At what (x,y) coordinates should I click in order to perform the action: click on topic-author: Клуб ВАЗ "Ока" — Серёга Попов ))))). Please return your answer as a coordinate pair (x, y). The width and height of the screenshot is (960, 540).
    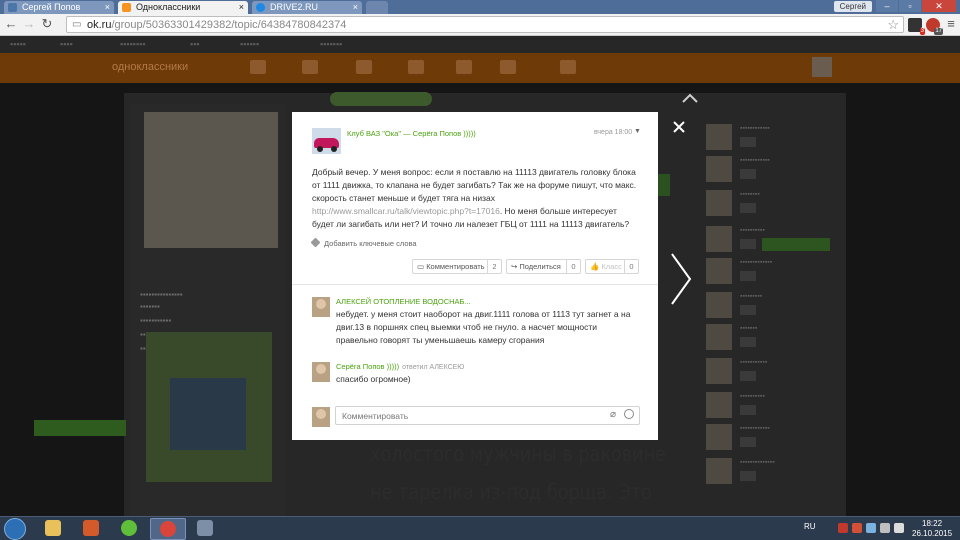
    Looking at the image, I should click on (411, 133).